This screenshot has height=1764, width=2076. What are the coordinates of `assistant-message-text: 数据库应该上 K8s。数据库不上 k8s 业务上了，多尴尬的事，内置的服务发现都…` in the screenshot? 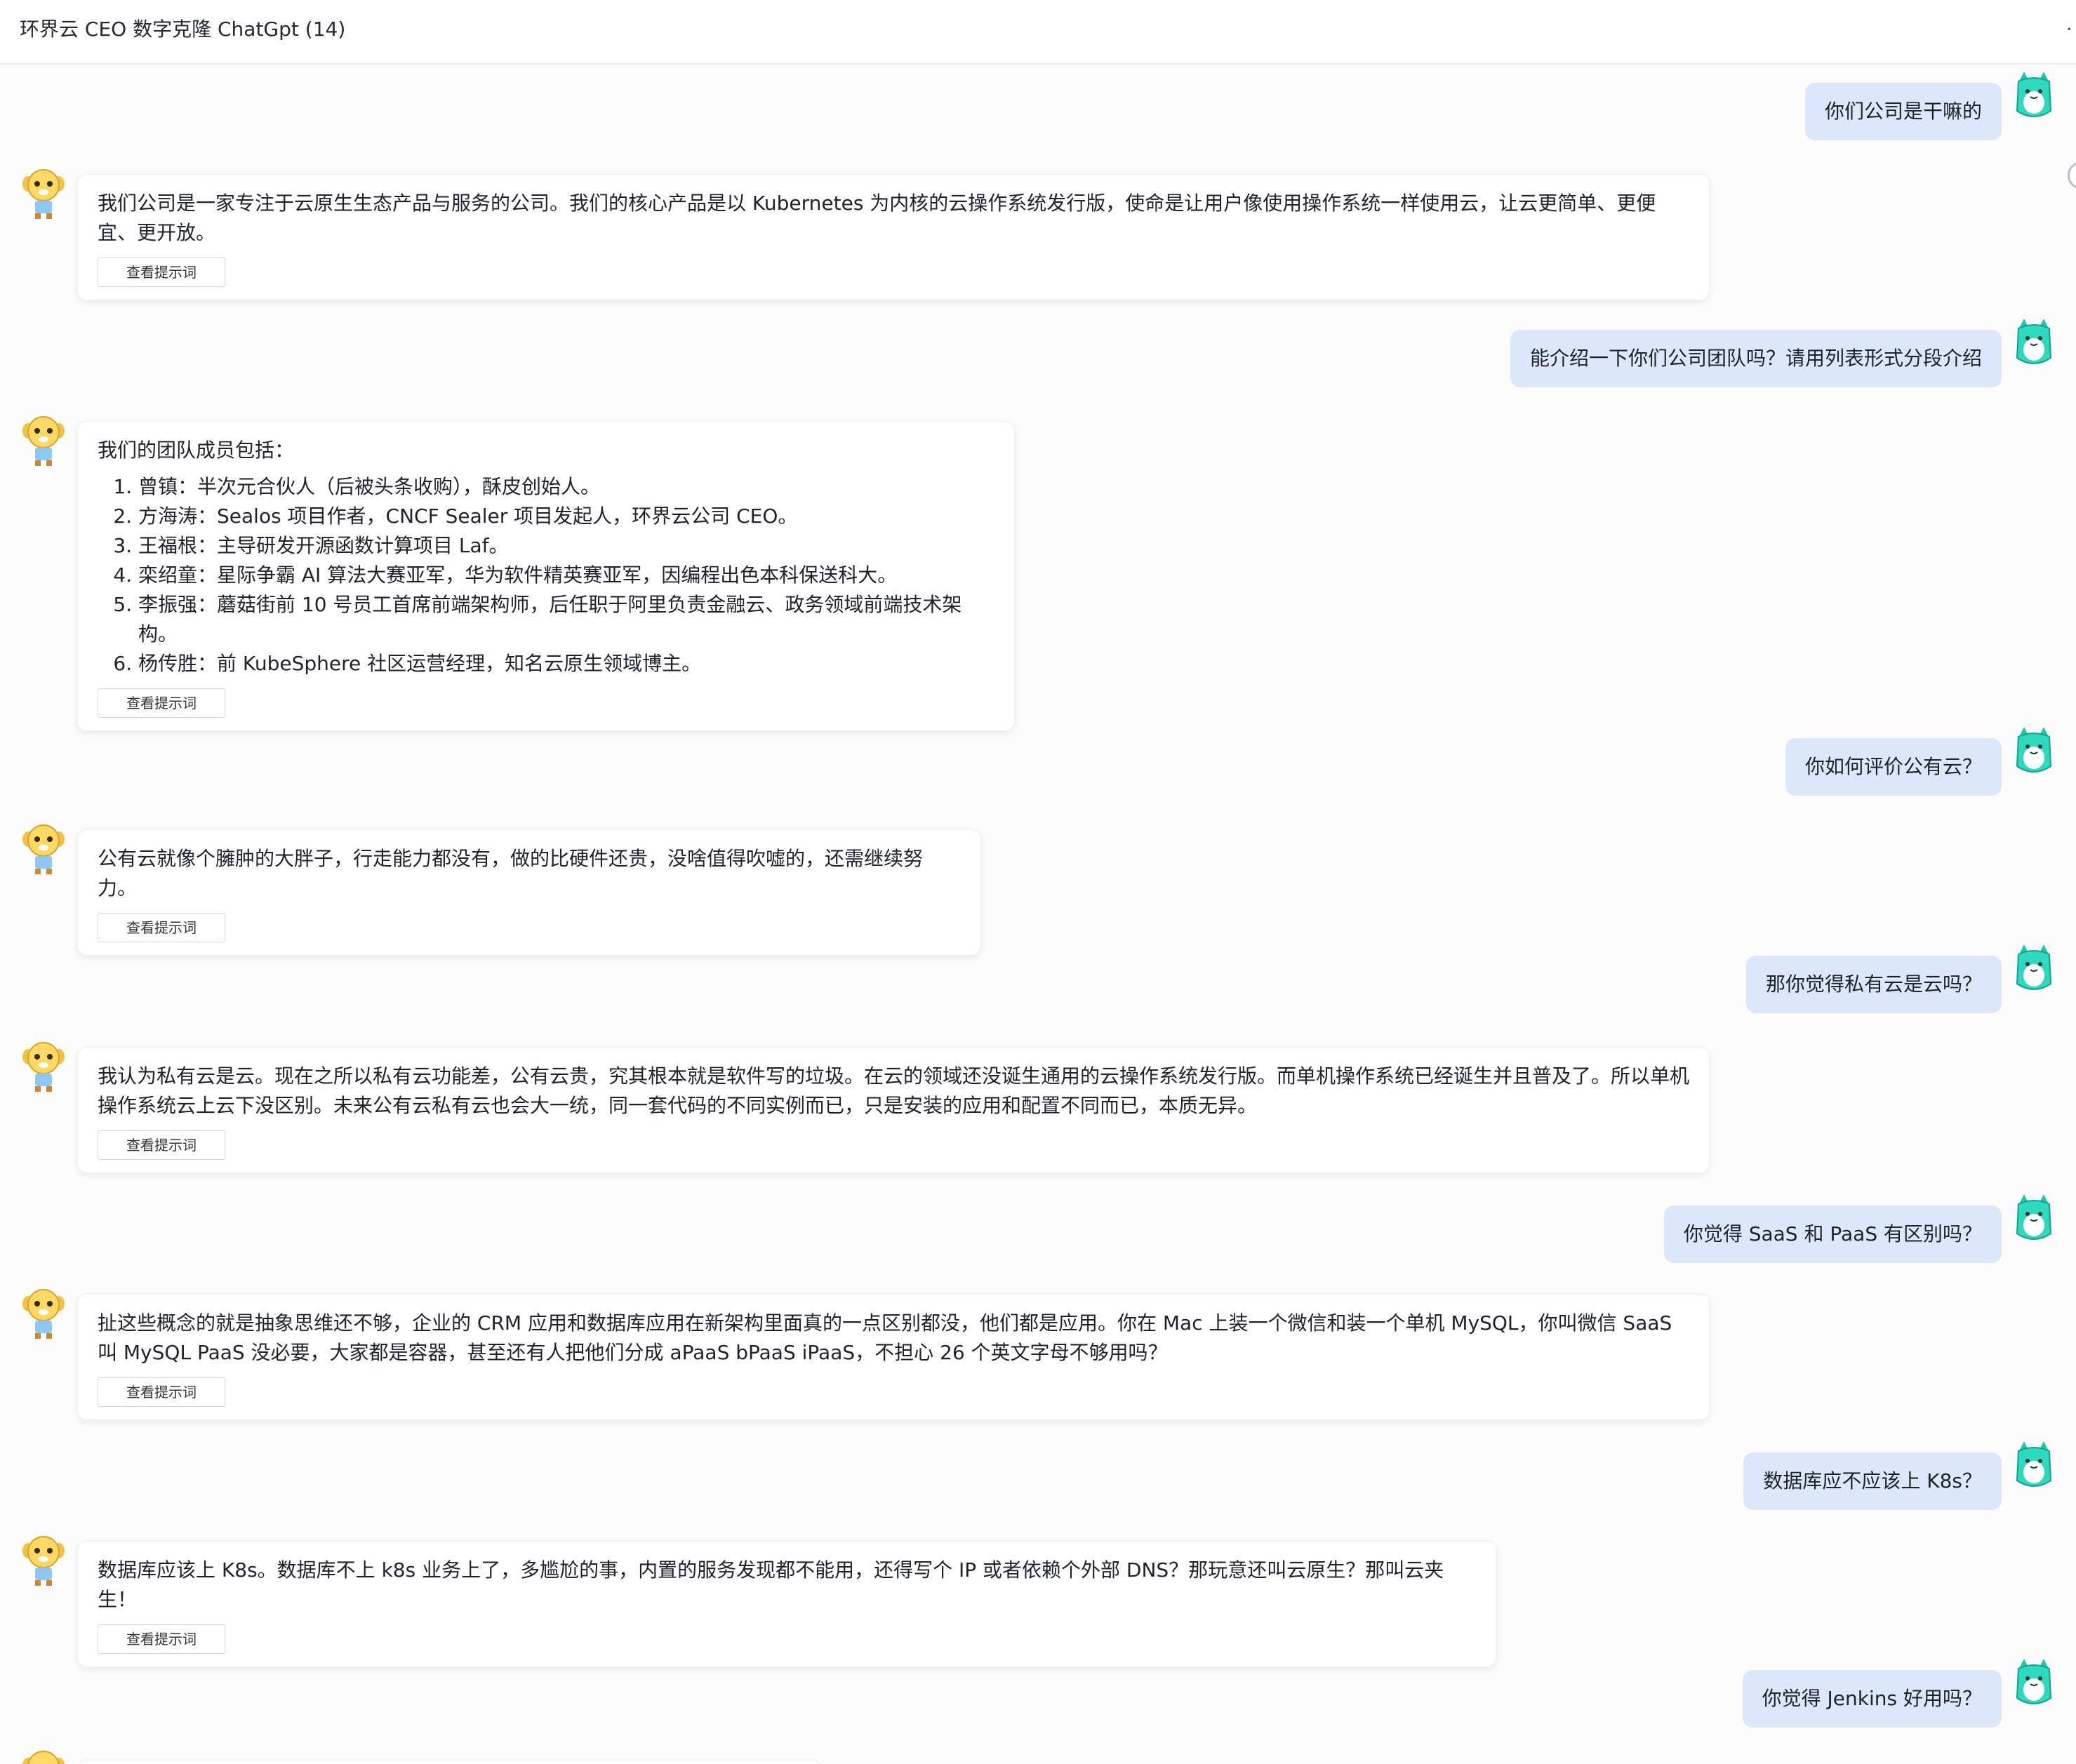 It's located at (771, 1584).